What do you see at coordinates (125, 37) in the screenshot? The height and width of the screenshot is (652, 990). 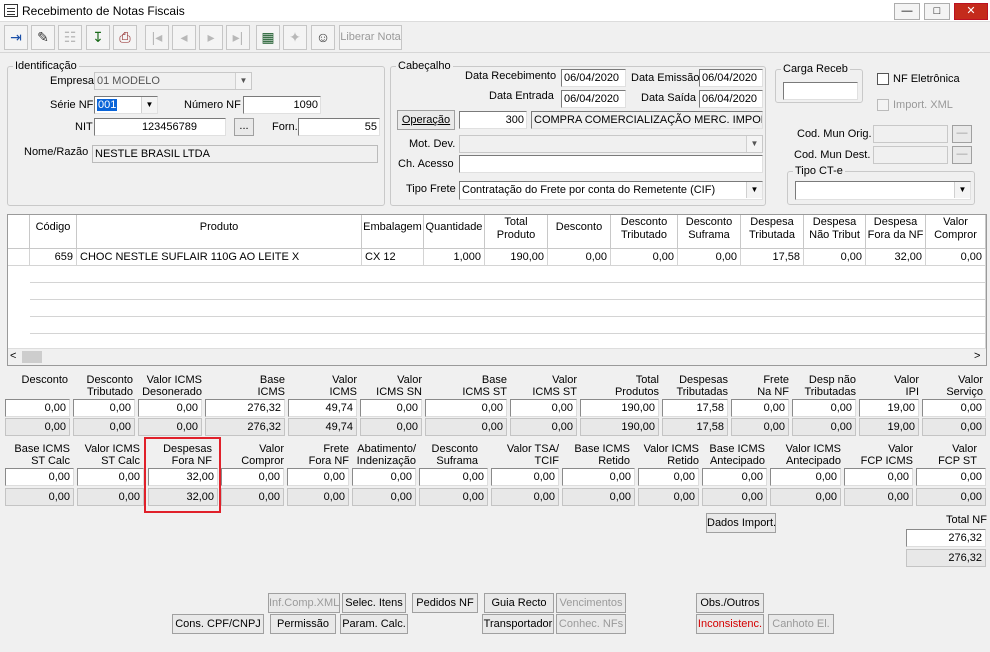 I see `print-icon: ⎙` at bounding box center [125, 37].